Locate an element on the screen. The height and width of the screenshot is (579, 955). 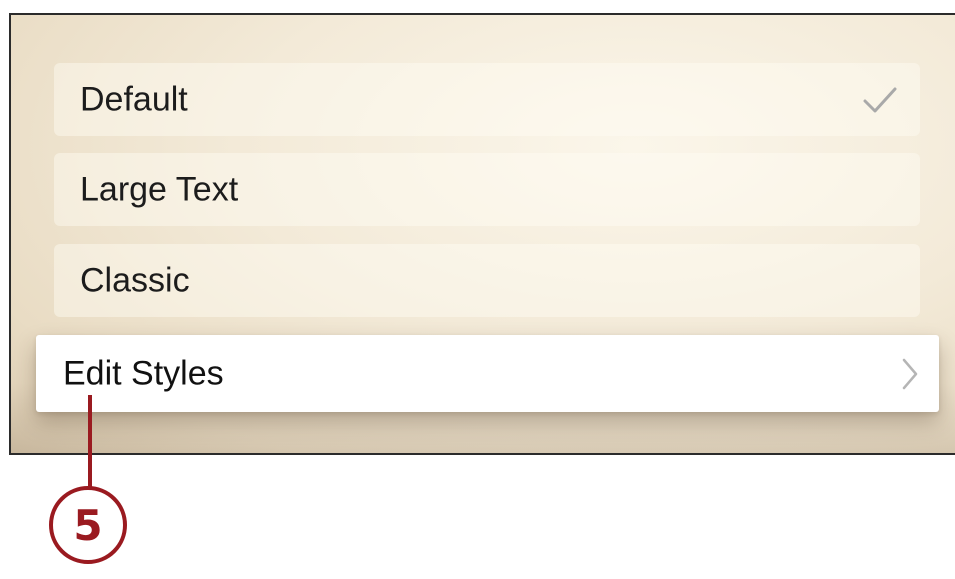
style-option-label: Large Text is located at coordinates (159, 189).